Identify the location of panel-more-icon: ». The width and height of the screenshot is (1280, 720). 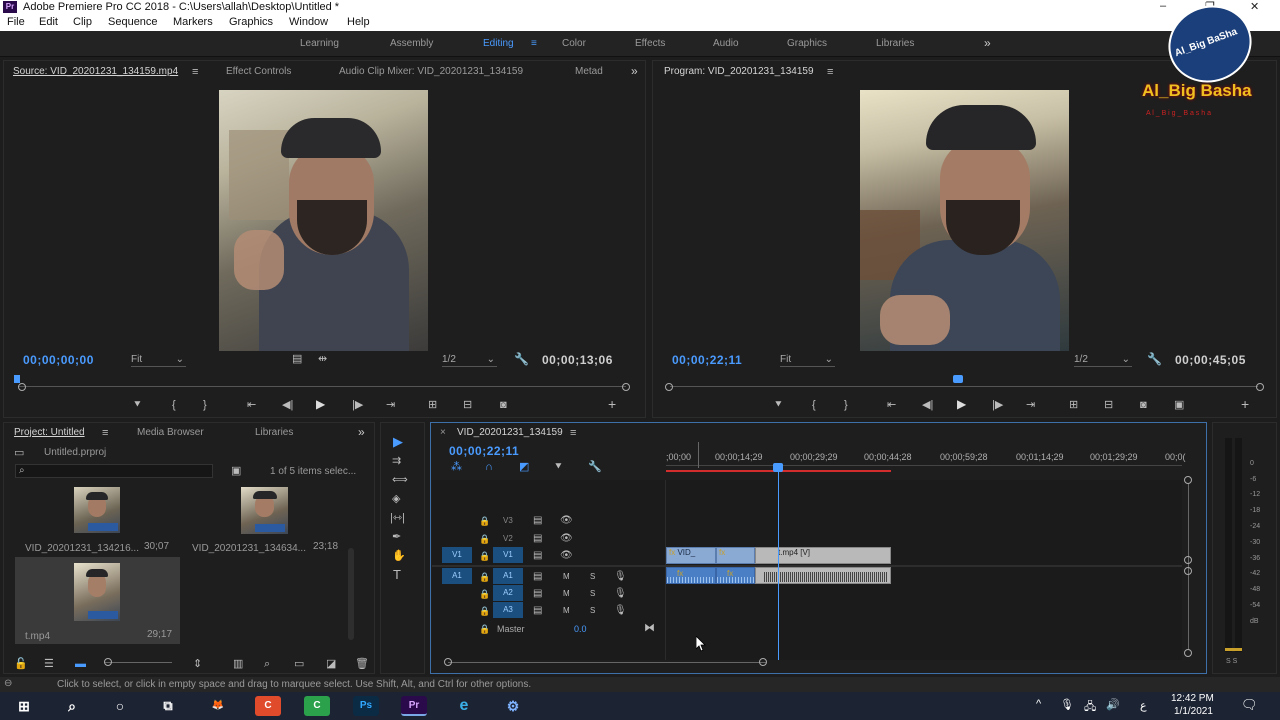
(361, 432).